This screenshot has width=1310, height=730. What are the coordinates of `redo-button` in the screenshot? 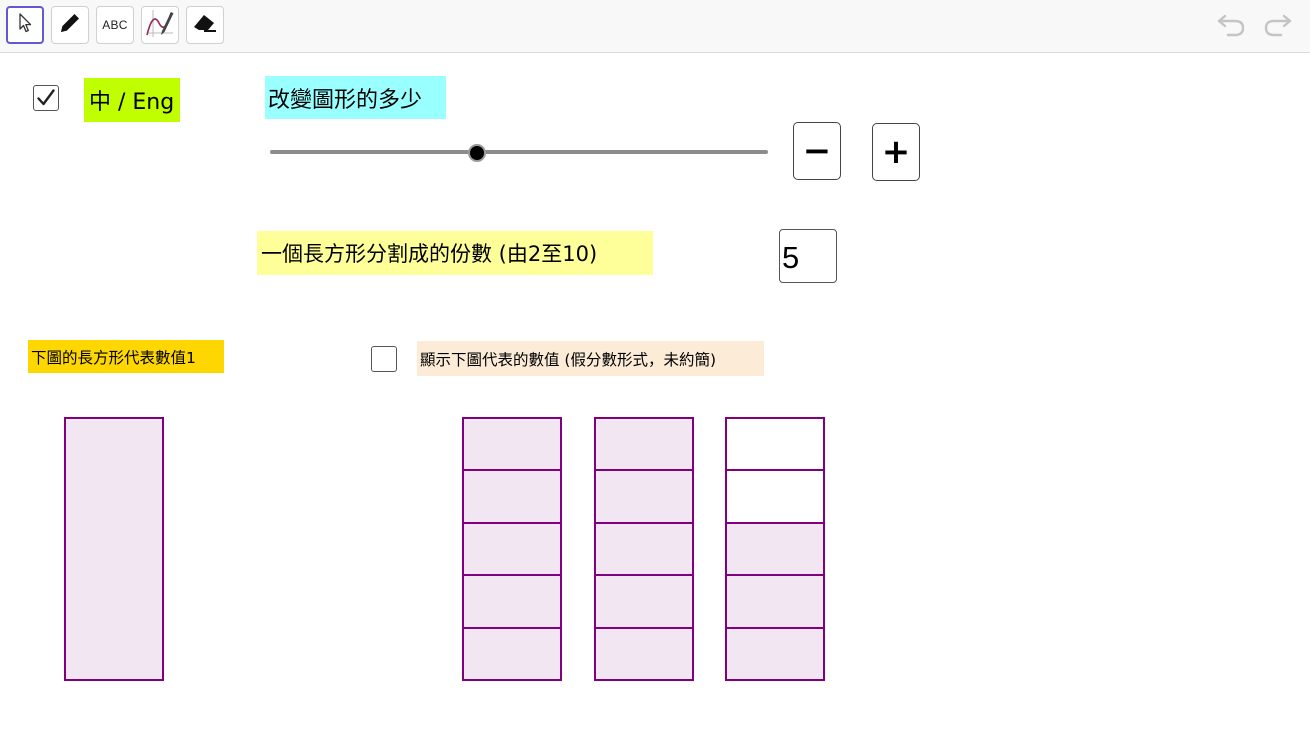 It's located at (1278, 26).